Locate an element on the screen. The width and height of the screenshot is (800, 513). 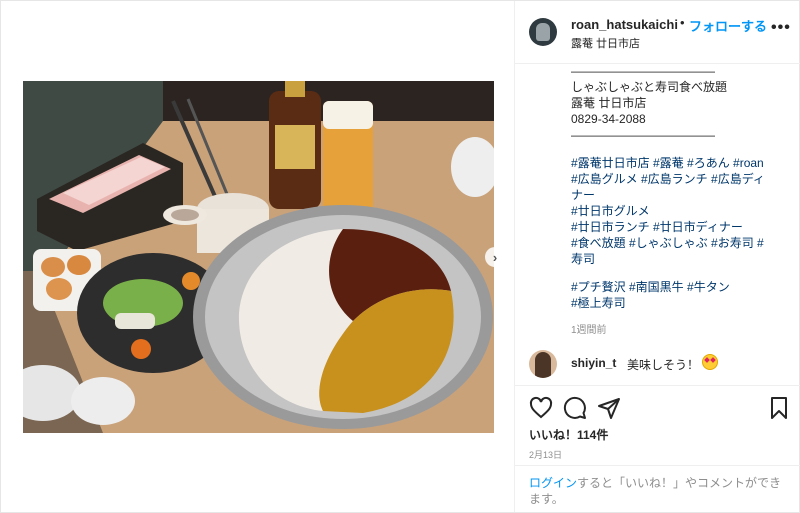
comment-text: 美味しそう！ is located at coordinates (663, 365).